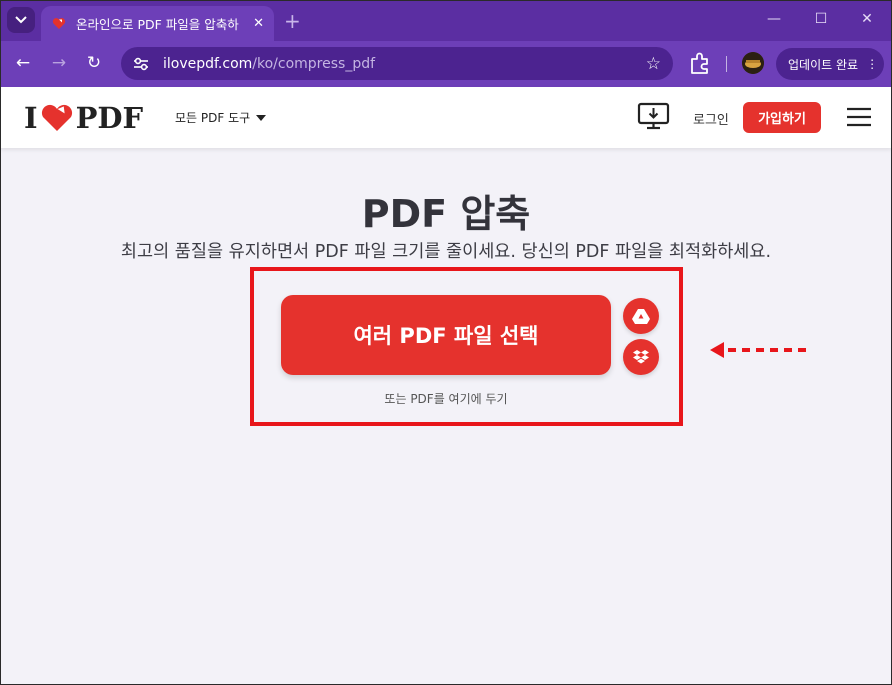 Image resolution: width=892 pixels, height=685 pixels. I want to click on reload-icon: ↻, so click(94, 63).